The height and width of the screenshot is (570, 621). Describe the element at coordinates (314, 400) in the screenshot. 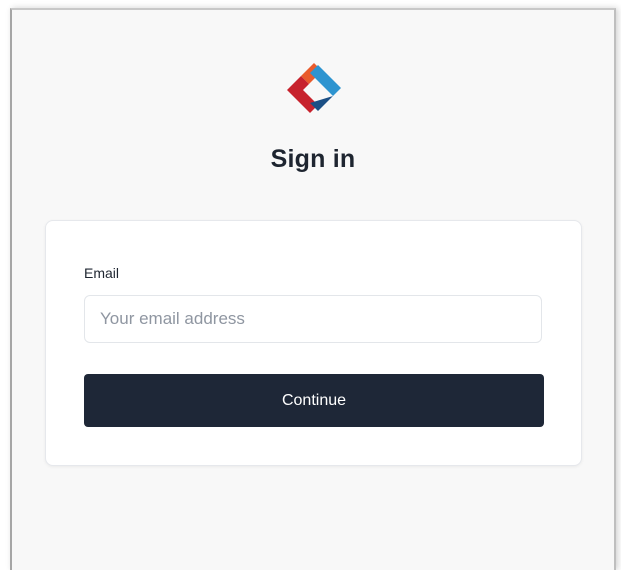

I see `continue-button: Continue` at that location.